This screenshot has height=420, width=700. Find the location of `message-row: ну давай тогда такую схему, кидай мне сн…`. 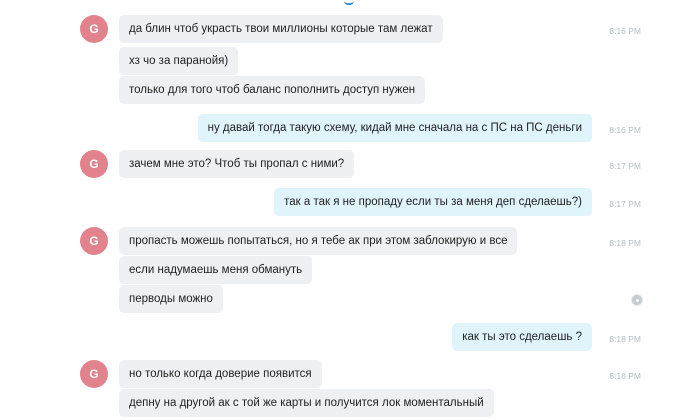

message-row: ну давай тогда такую схему, кидай мне сн… is located at coordinates (350, 129).